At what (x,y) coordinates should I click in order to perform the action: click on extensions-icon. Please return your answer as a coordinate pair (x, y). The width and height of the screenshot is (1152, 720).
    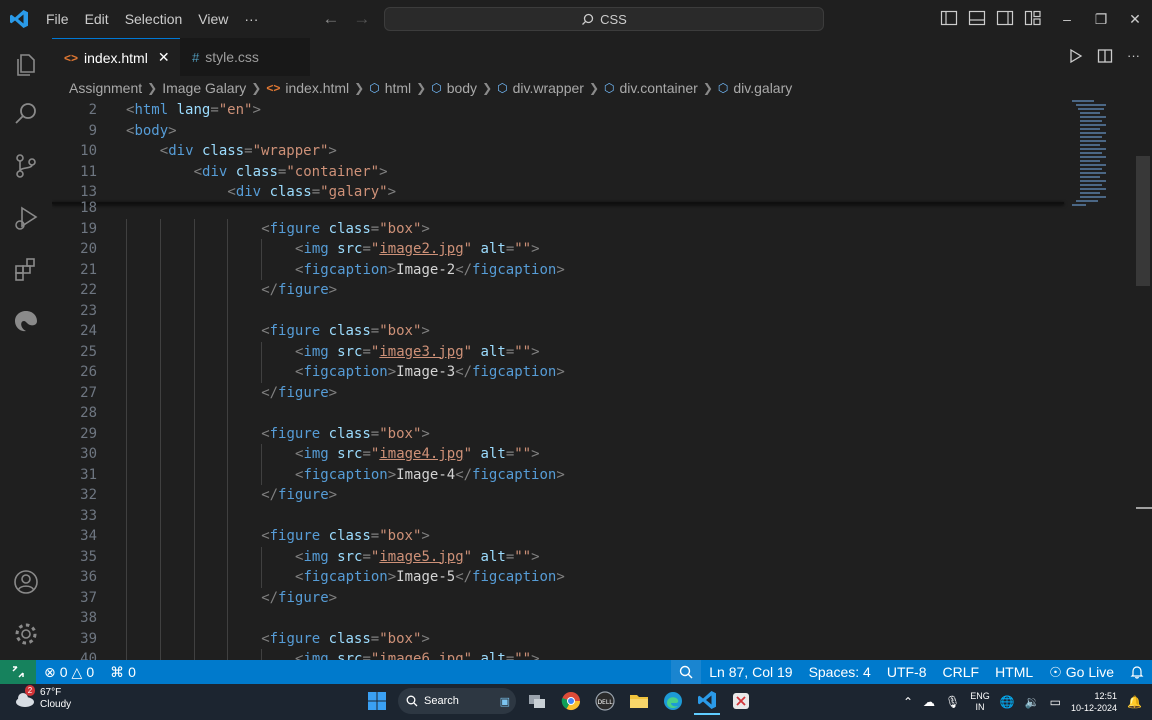
    Looking at the image, I should click on (26, 270).